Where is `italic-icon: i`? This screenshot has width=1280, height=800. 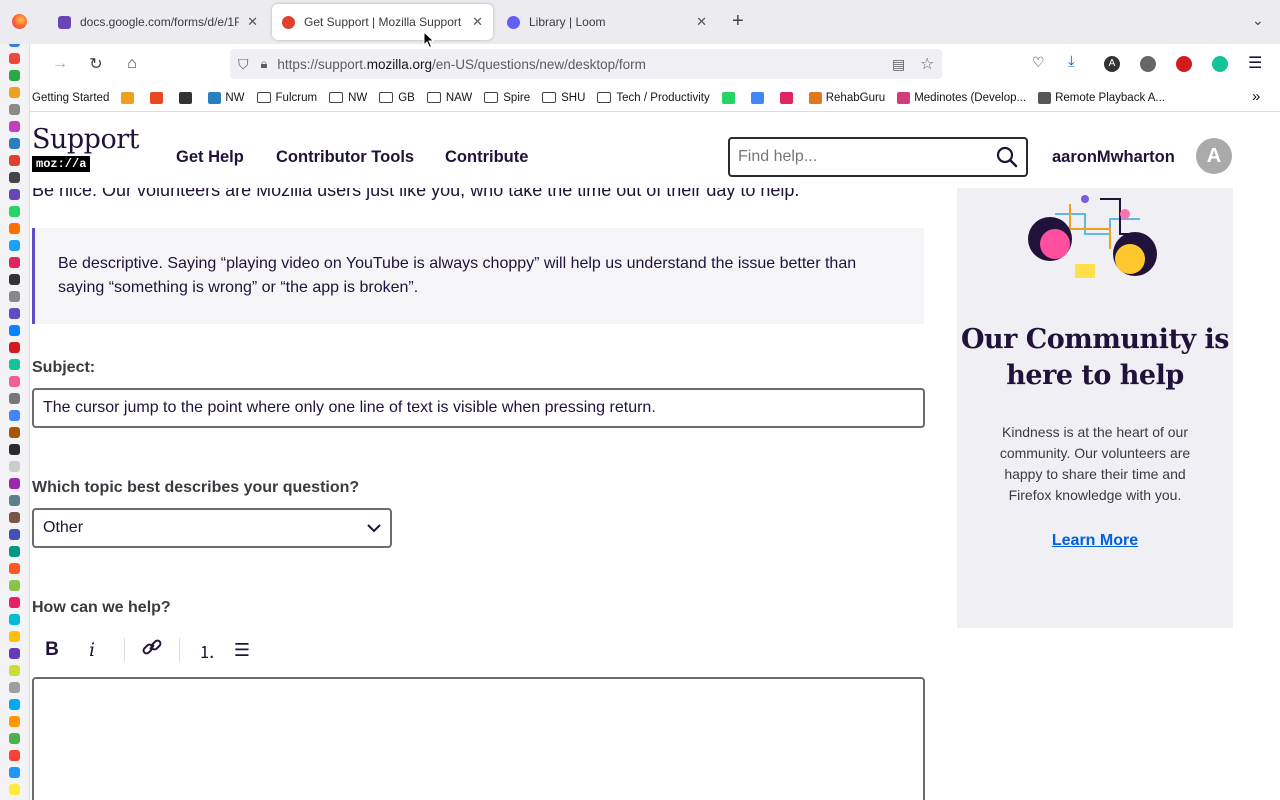
italic-icon: i is located at coordinates (92, 650).